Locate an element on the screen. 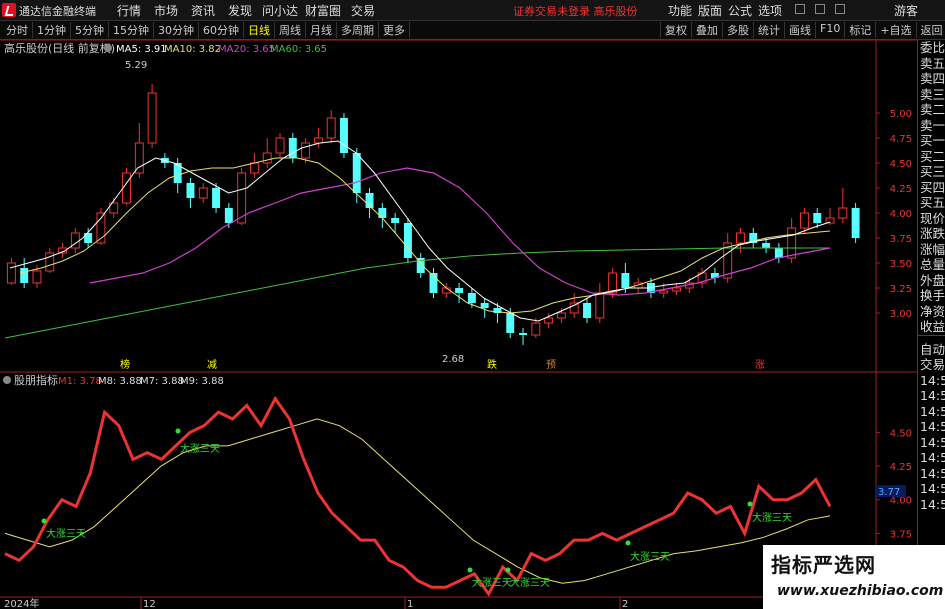  m8-label: M8: 3.88 is located at coordinates (120, 381).